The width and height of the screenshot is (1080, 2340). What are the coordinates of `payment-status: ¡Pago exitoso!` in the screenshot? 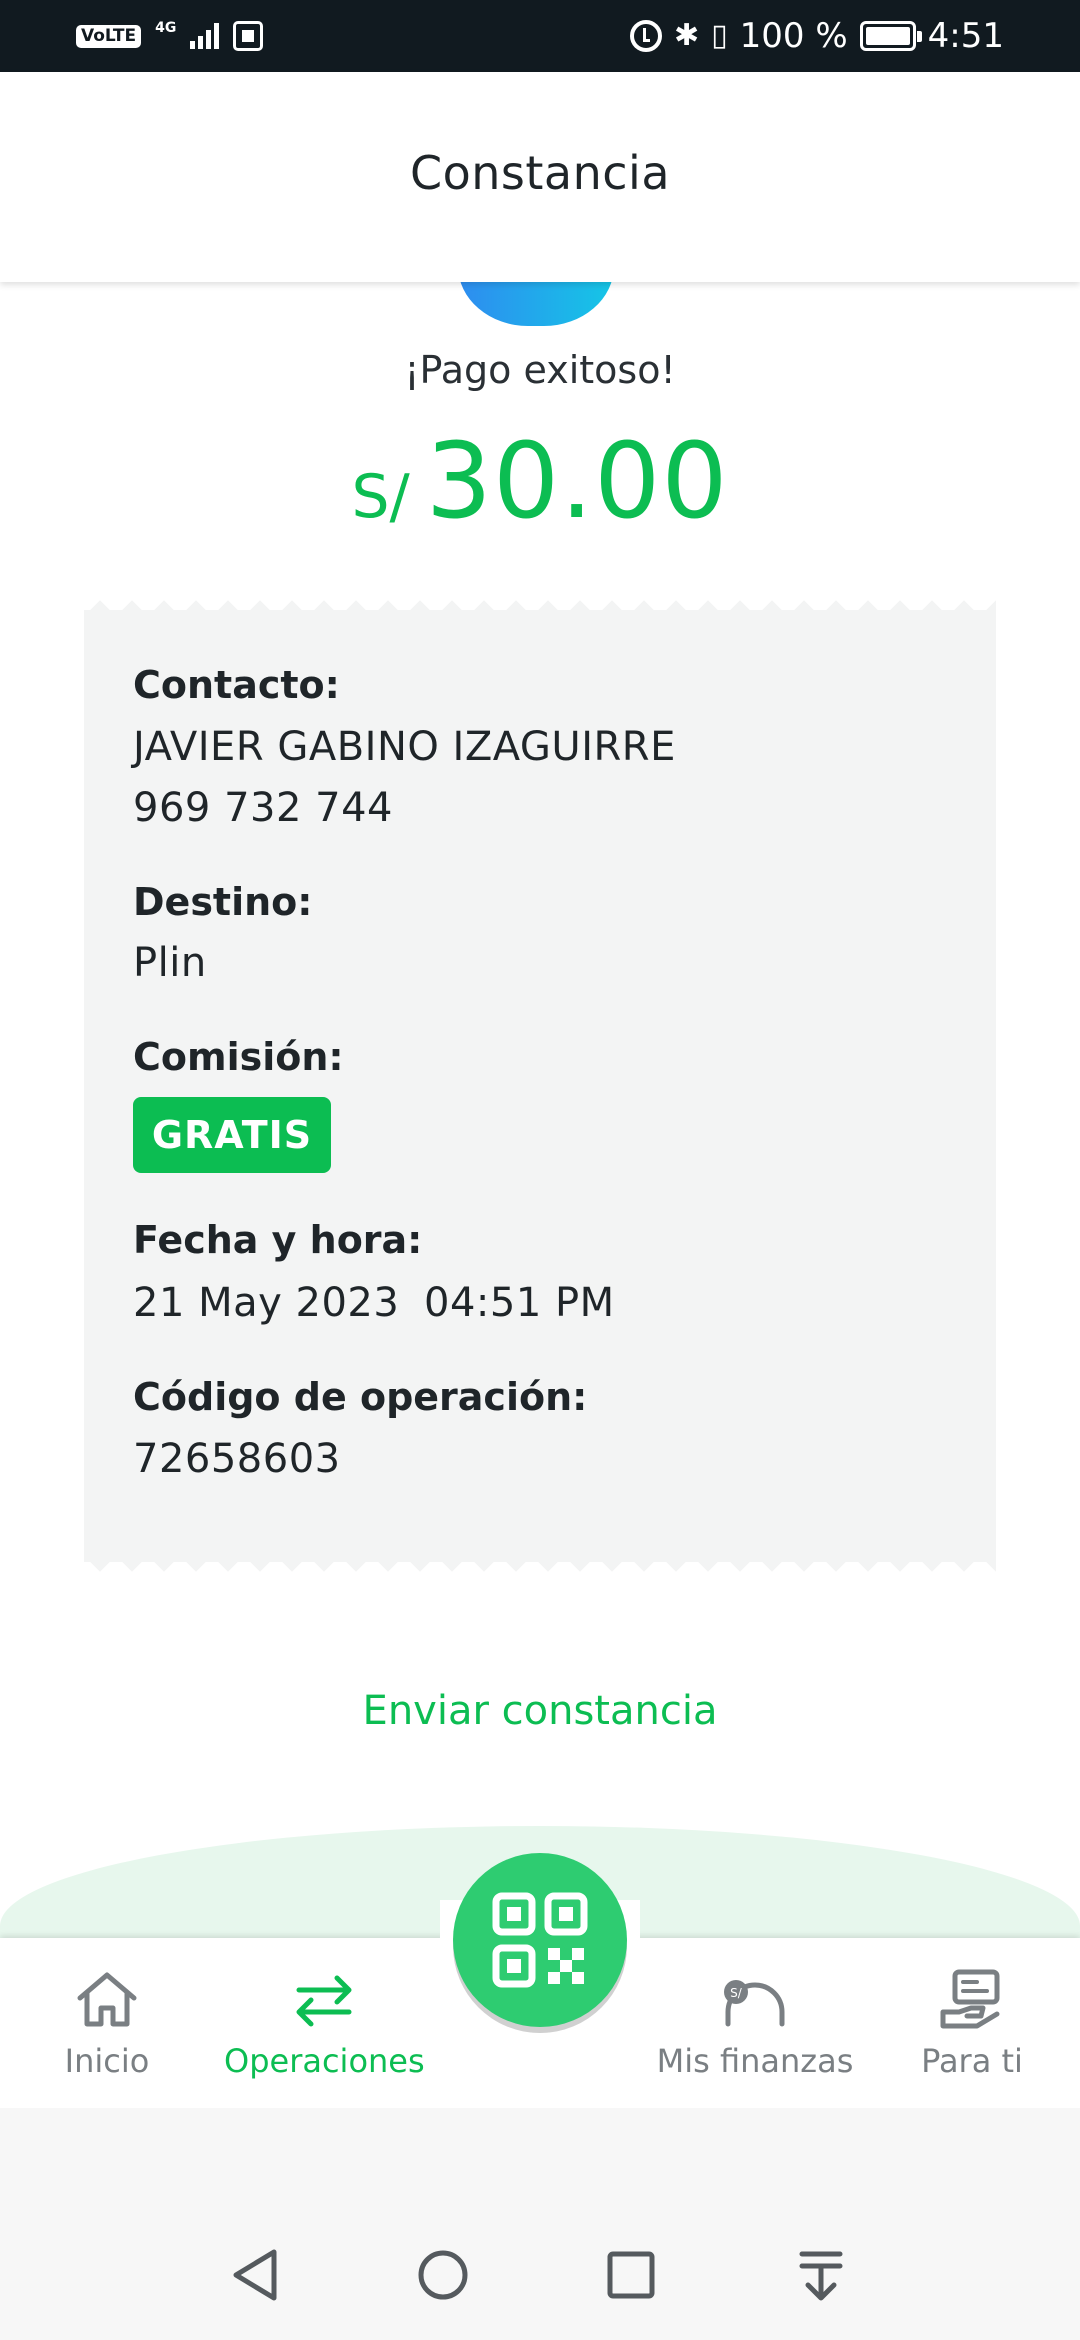 It's located at (540, 370).